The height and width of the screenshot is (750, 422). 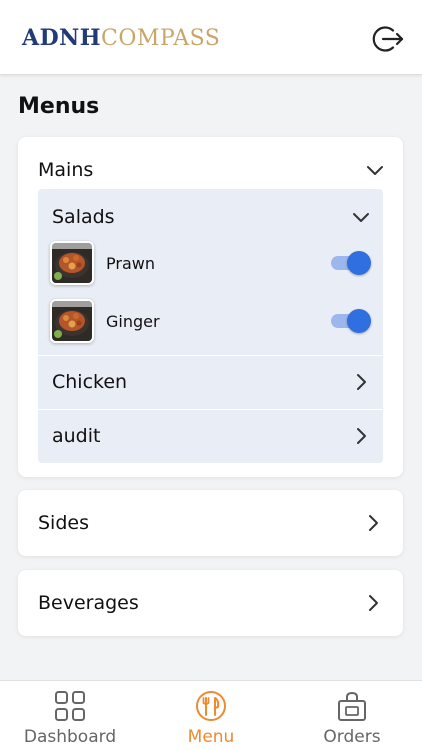 I want to click on logout-icon, so click(x=388, y=39).